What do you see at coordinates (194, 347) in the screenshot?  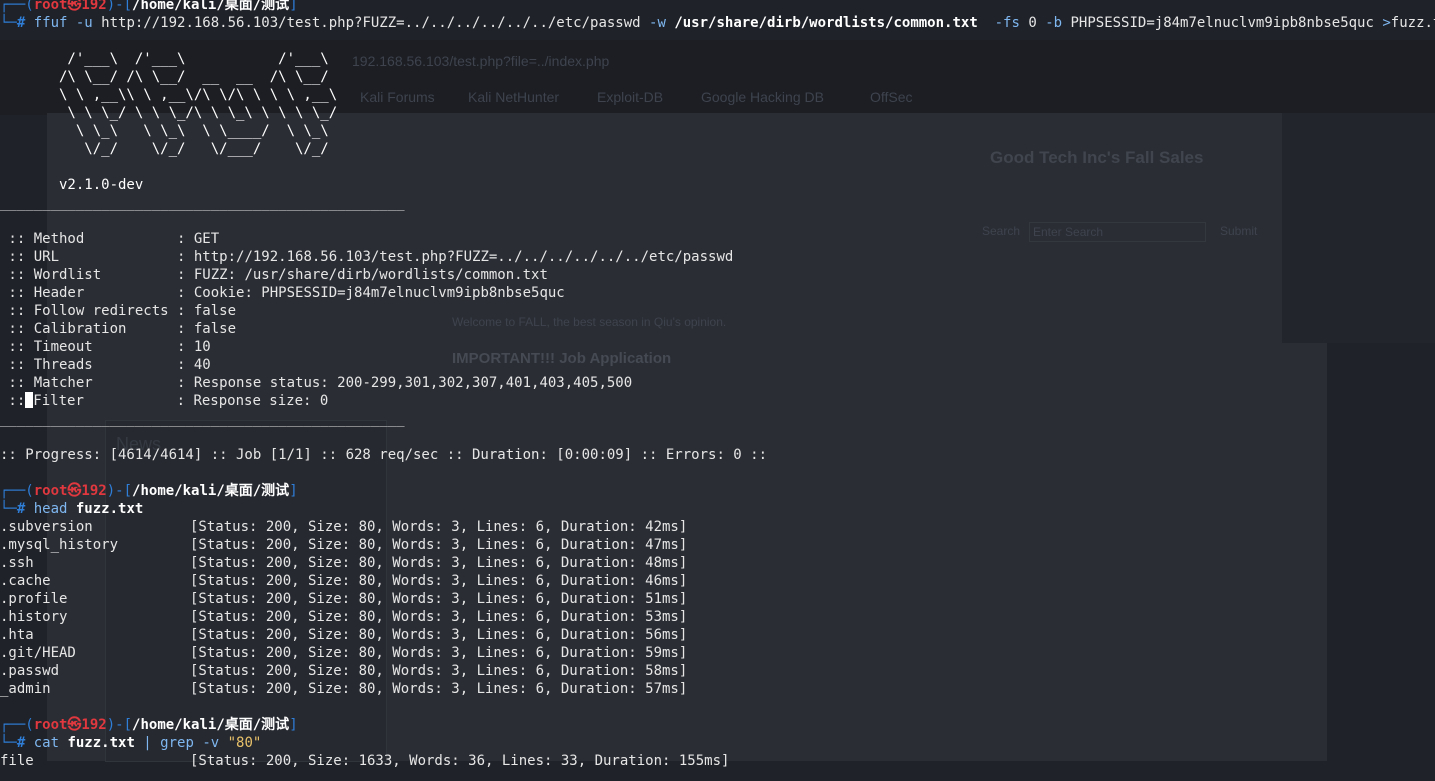 I see `config-value: : 10` at bounding box center [194, 347].